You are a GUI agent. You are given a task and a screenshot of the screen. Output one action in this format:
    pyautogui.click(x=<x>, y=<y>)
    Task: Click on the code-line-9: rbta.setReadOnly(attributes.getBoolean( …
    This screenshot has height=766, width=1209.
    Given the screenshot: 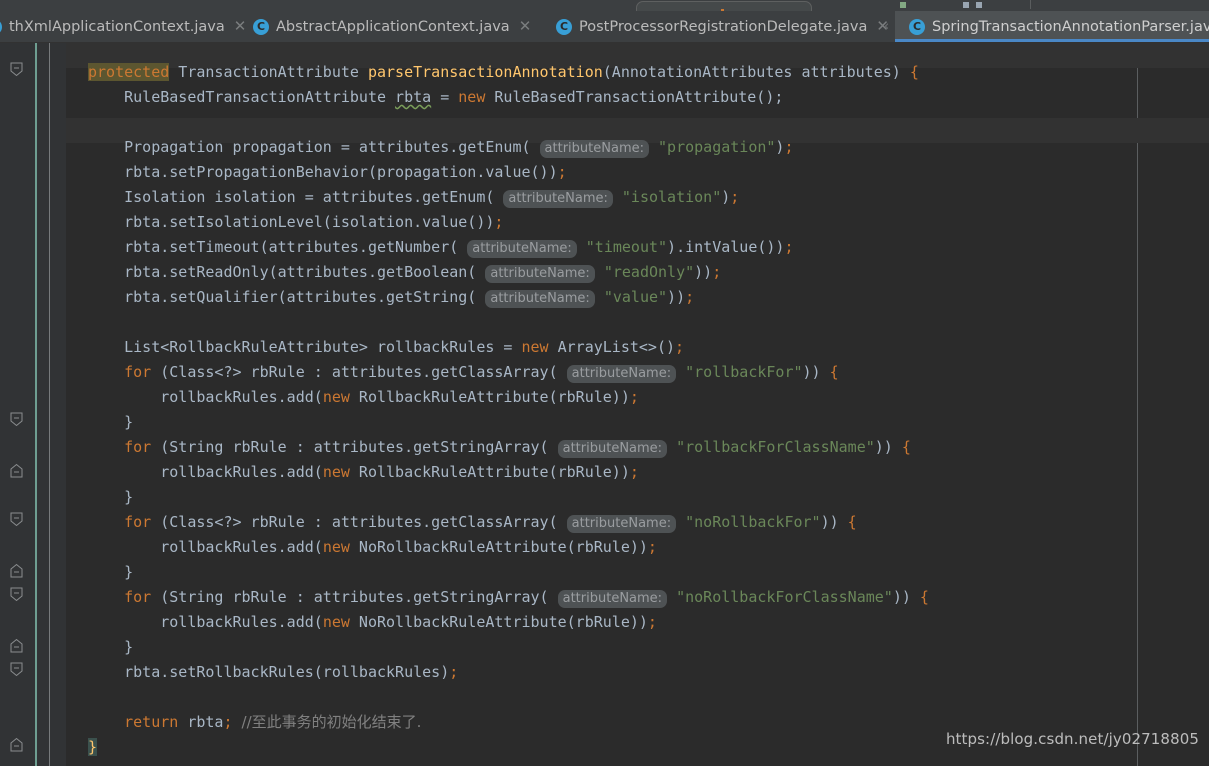 What is the action you would take?
    pyautogui.click(x=405, y=273)
    